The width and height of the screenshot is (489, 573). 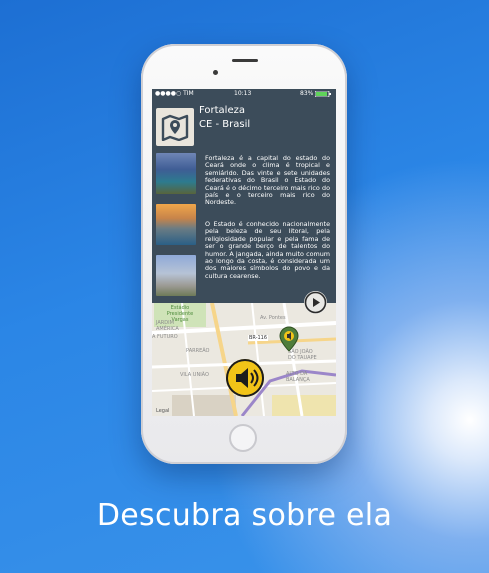 I want to click on map-pin-icon, so click(x=175, y=127).